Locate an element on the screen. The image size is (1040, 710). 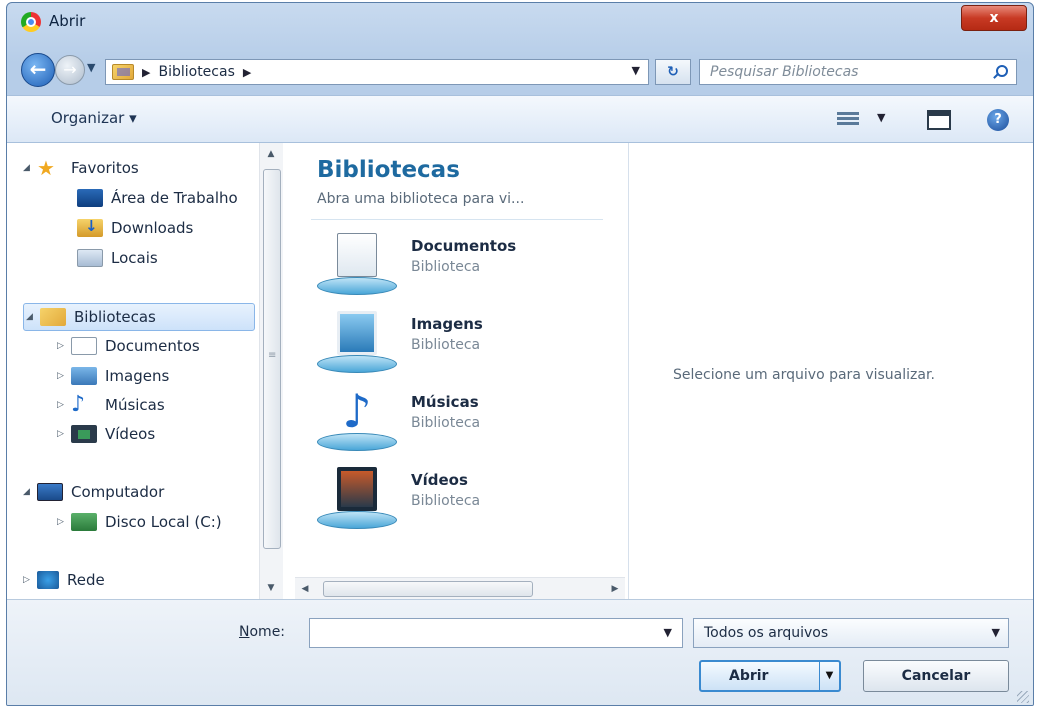
library-item-imagens: Imagens Biblioteca is located at coordinates (467, 345).